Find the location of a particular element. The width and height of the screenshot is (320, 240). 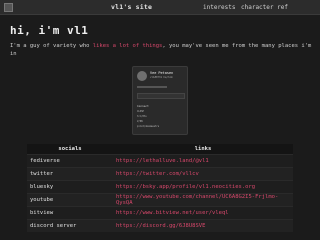

social-link: https://www.bitview.net/user/vleql is located at coordinates (203, 212).